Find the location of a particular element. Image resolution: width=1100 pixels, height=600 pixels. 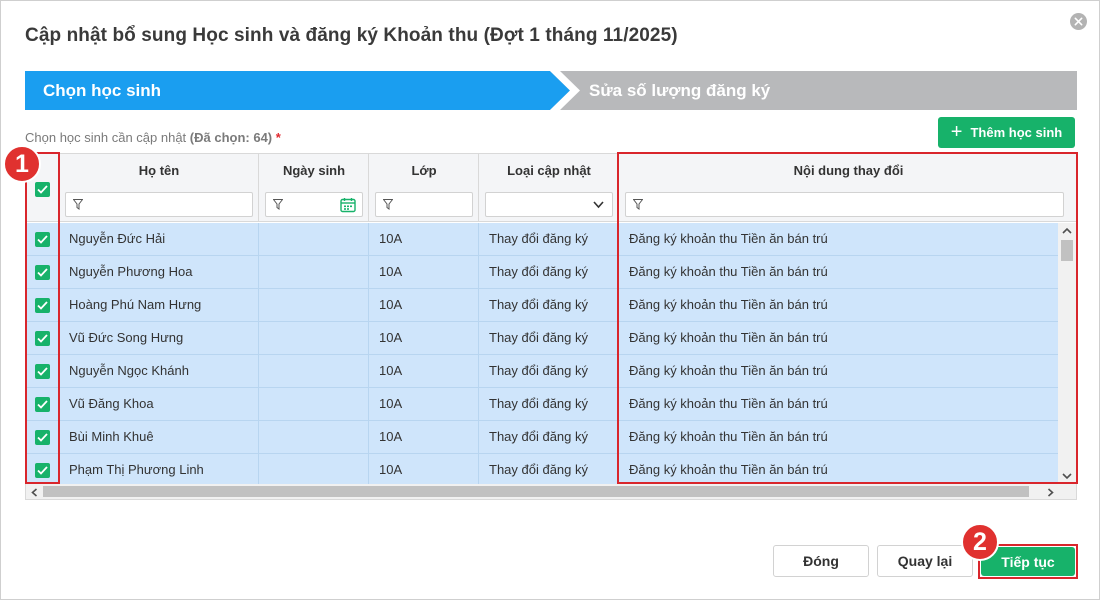

column-name: Họ tên is located at coordinates (159, 187).